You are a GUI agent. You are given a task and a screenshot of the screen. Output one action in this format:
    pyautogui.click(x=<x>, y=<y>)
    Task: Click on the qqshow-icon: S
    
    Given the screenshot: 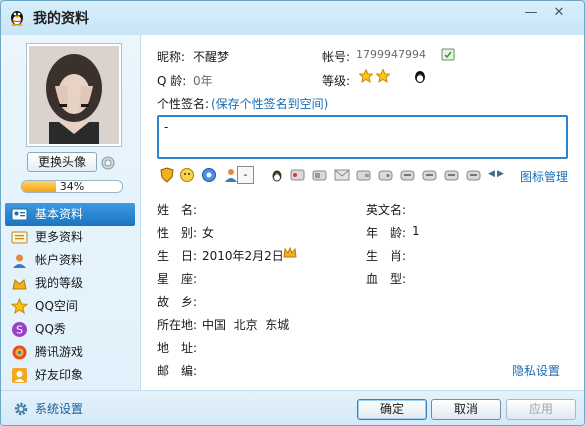 What is the action you would take?
    pyautogui.click(x=19, y=329)
    